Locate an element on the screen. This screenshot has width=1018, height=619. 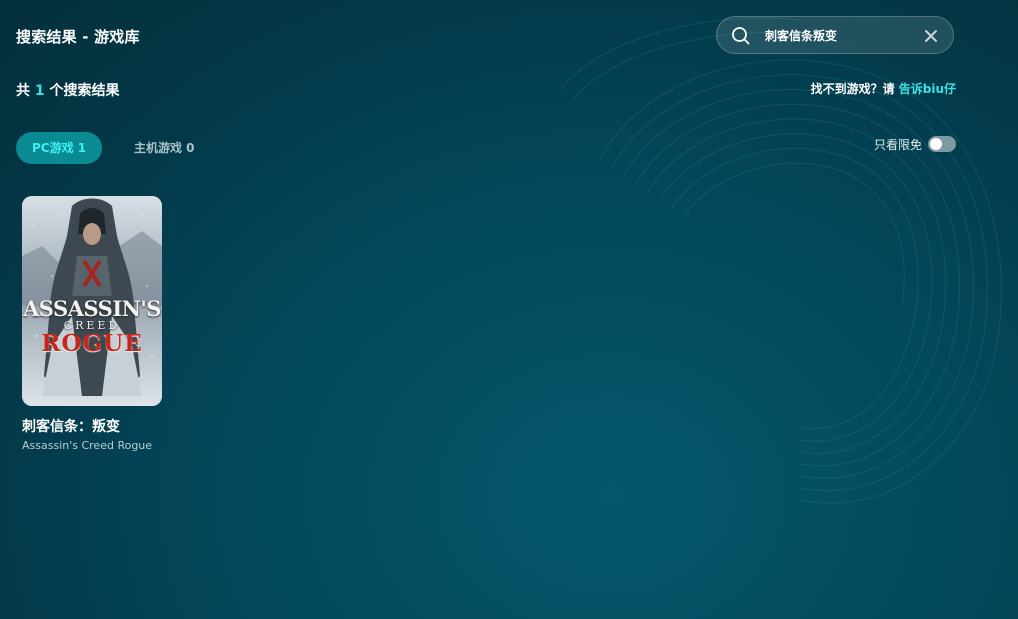
page-title: 搜索结果 - 游戏库 is located at coordinates (78, 37).